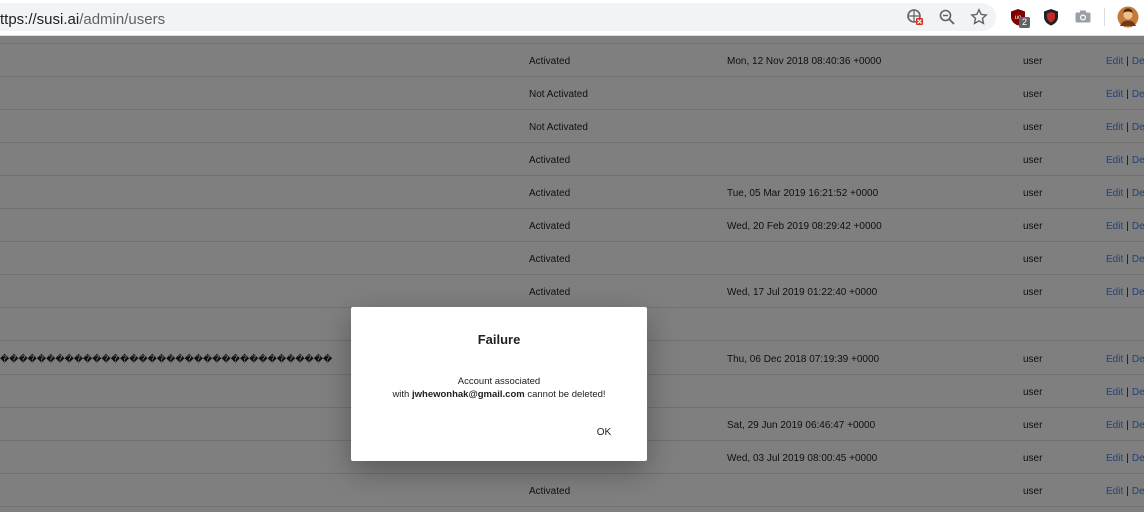 The width and height of the screenshot is (1144, 512). I want to click on extension-badge: 2, so click(1025, 22).